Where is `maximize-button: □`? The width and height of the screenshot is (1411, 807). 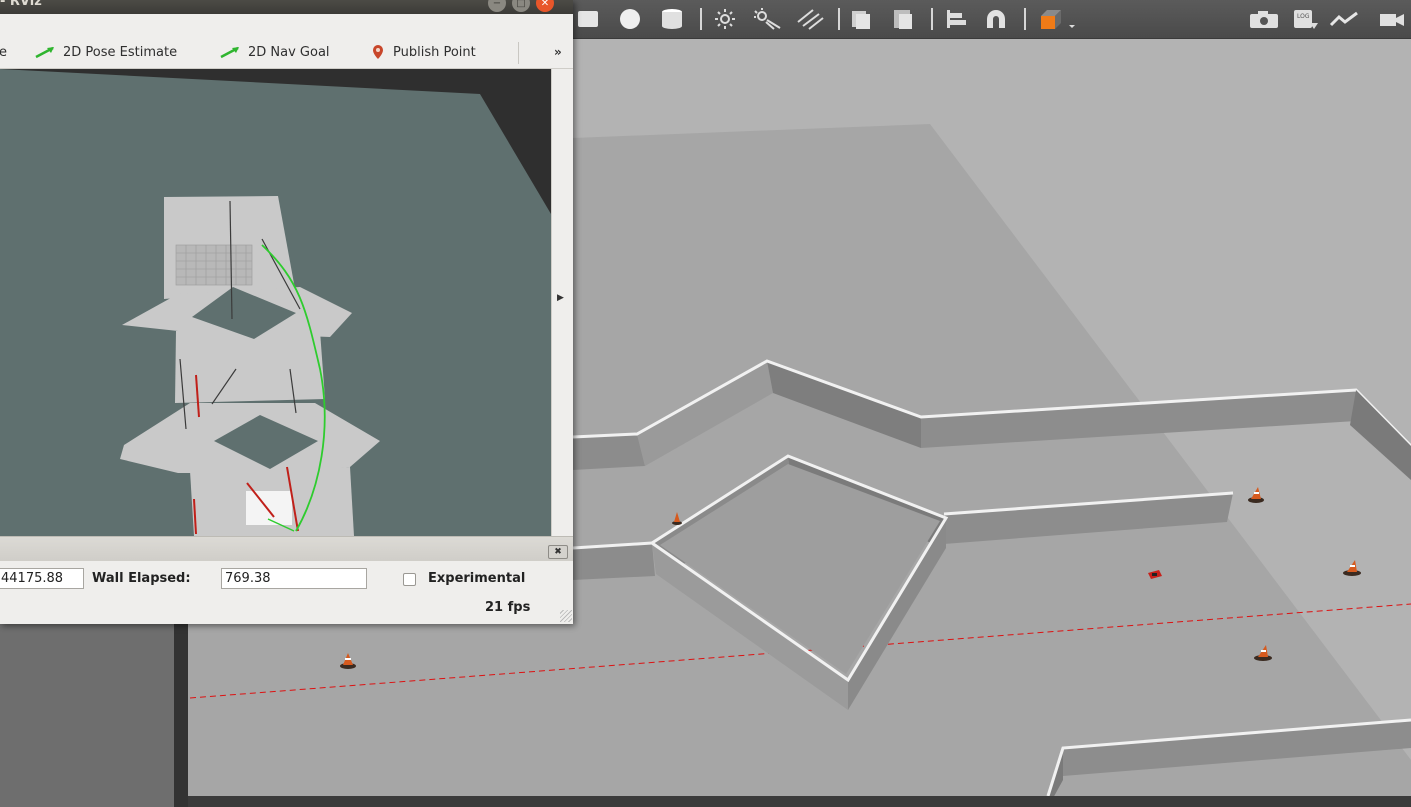 maximize-button: □ is located at coordinates (521, 6).